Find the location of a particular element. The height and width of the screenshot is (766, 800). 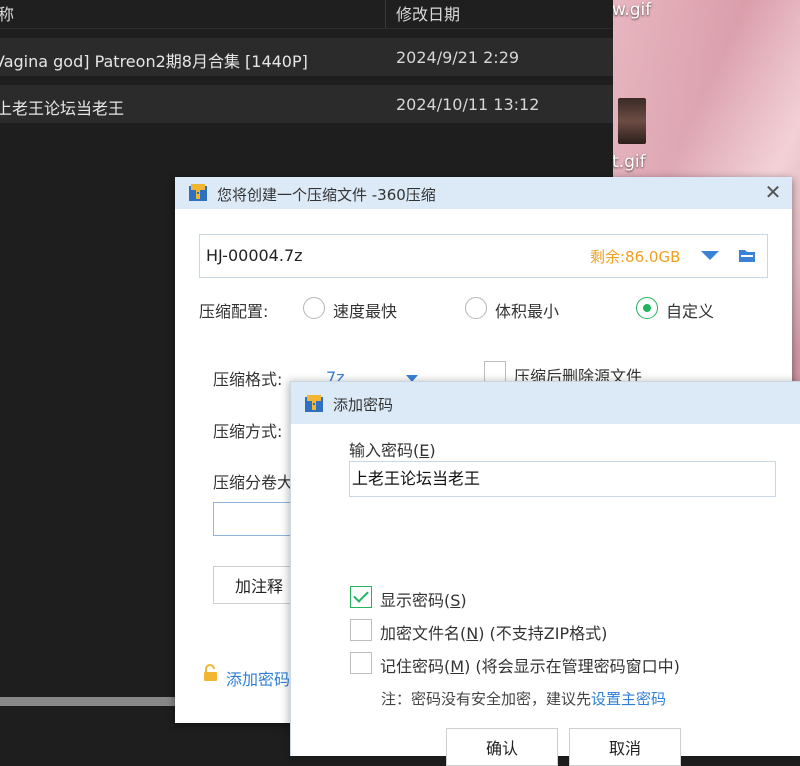

option-custom-label: 自定义 is located at coordinates (690, 310).